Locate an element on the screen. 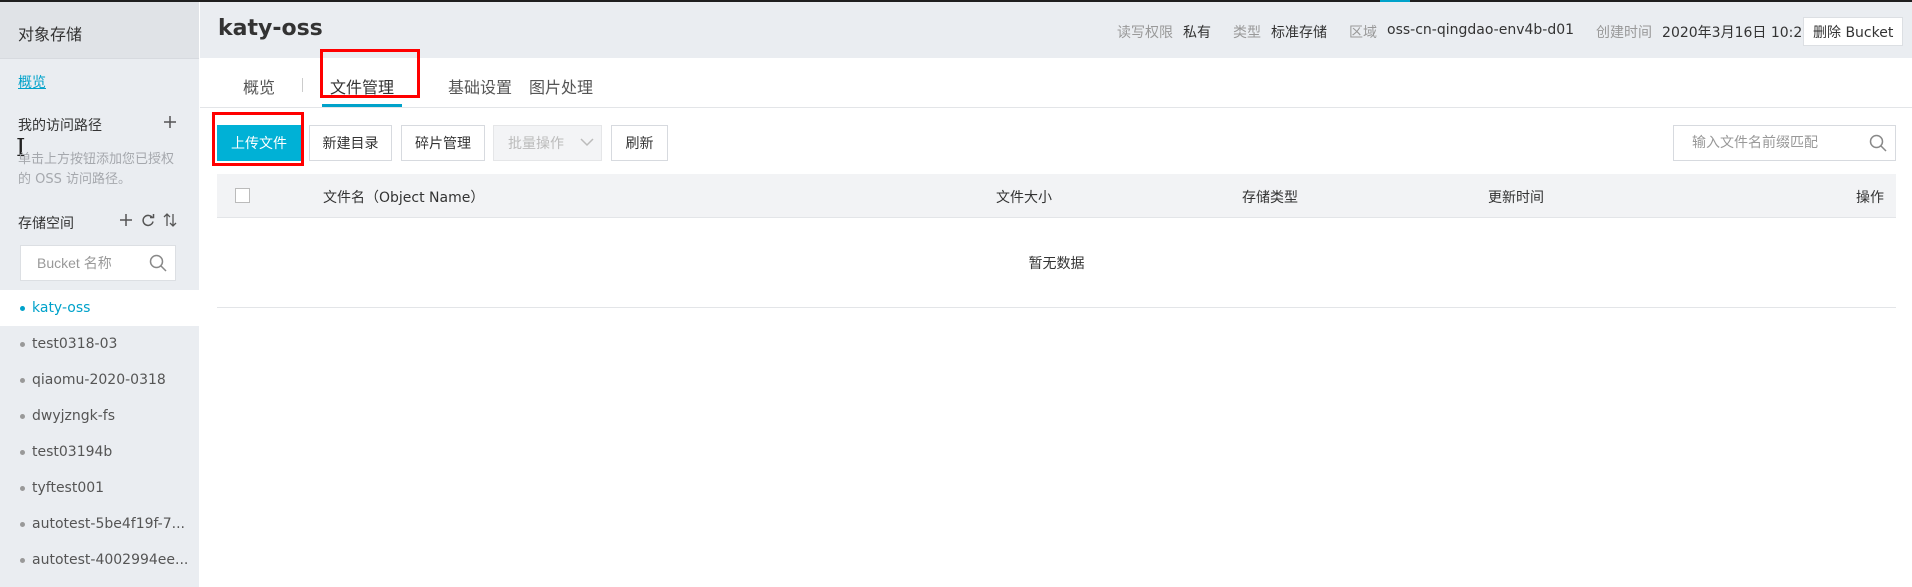  column-updated-time: 更新时间 is located at coordinates (1516, 198).